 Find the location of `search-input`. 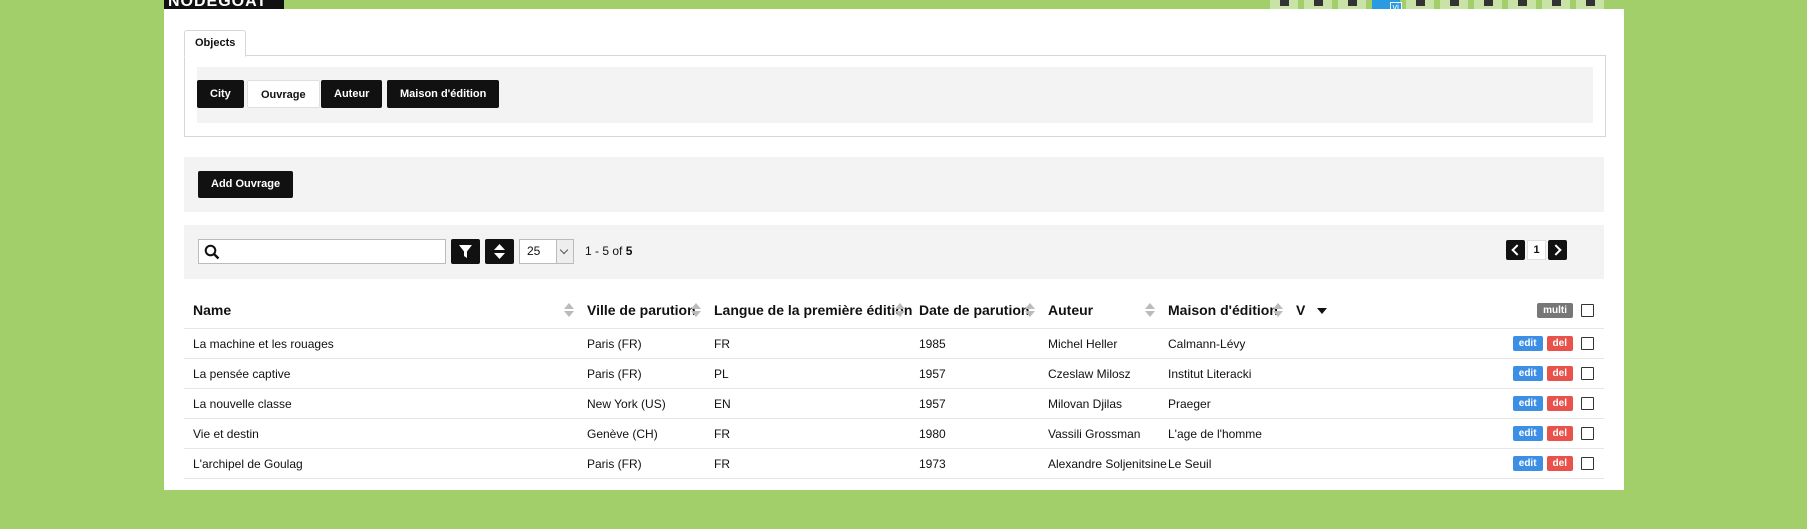

search-input is located at coordinates (322, 251).